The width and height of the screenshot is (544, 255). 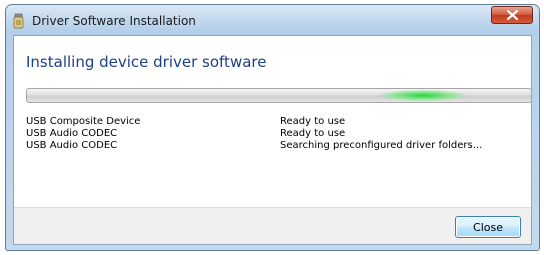 I want to click on window-title: Driver Software Installation, so click(x=114, y=21).